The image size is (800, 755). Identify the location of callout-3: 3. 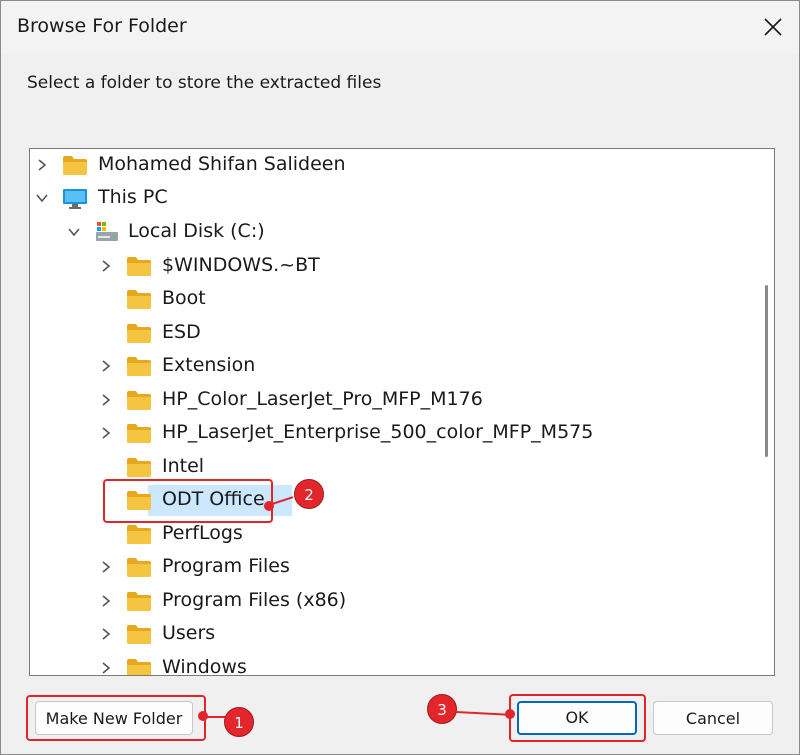
(442, 709).